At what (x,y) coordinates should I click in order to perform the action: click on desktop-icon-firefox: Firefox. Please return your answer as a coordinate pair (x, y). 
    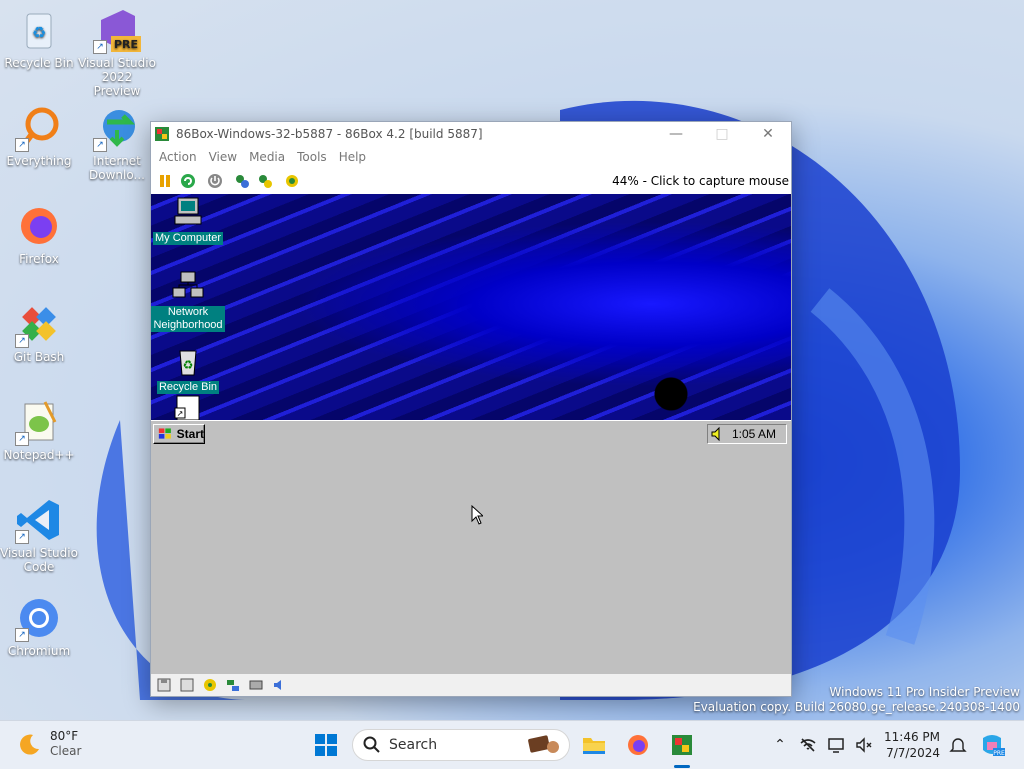
    Looking at the image, I should click on (39, 234).